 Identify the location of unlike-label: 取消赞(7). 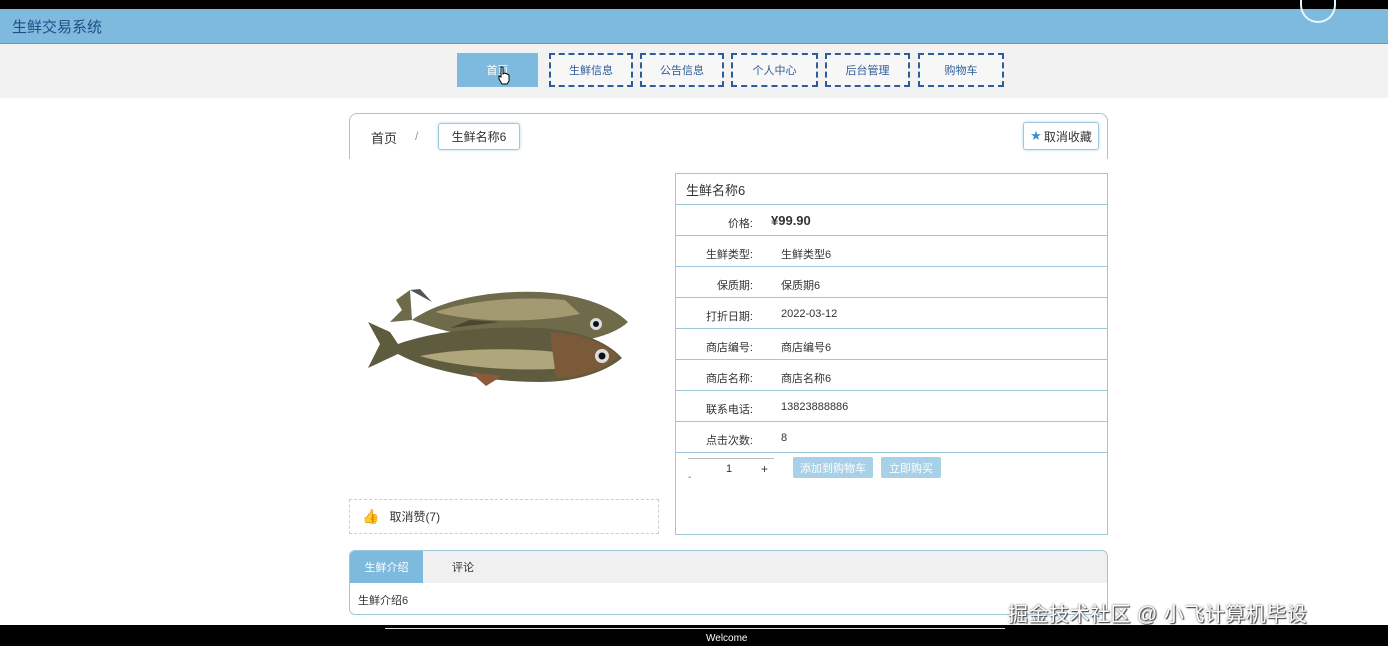
(415, 517).